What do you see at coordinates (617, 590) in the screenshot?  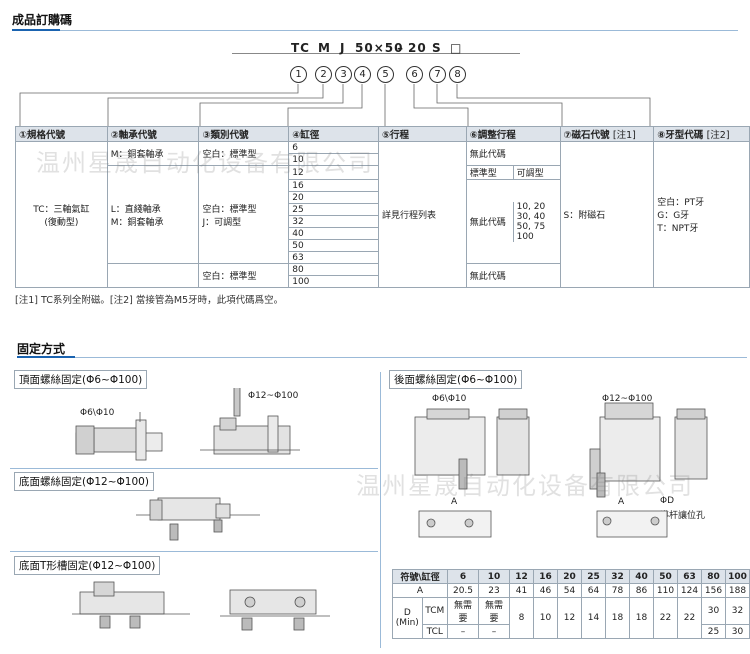 I see `dims-a-32: 78` at bounding box center [617, 590].